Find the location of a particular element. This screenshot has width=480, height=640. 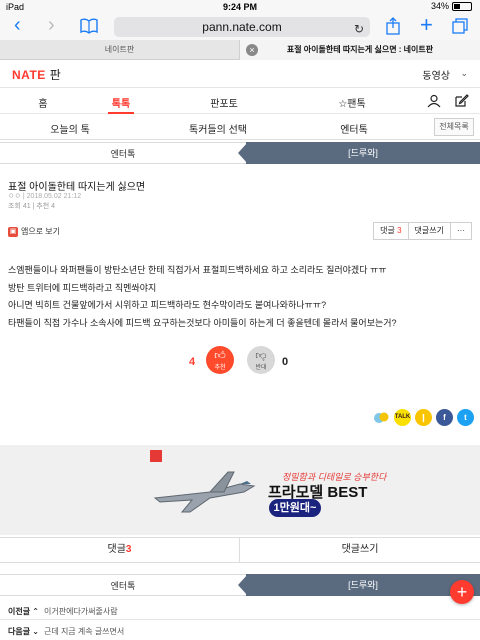

bottom-write-comment: 댓글쓰기 is located at coordinates (360, 550).